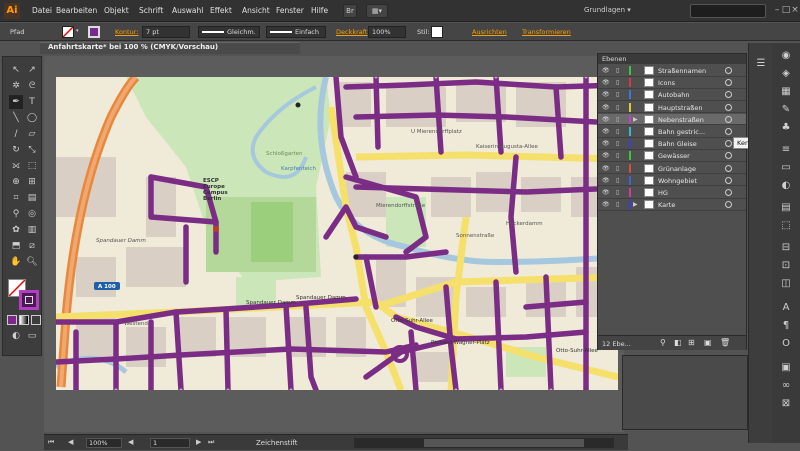 This screenshot has height=451, width=800. What do you see at coordinates (786, 92) in the screenshot?
I see `swatches-panel-icon: ▦` at bounding box center [786, 92].